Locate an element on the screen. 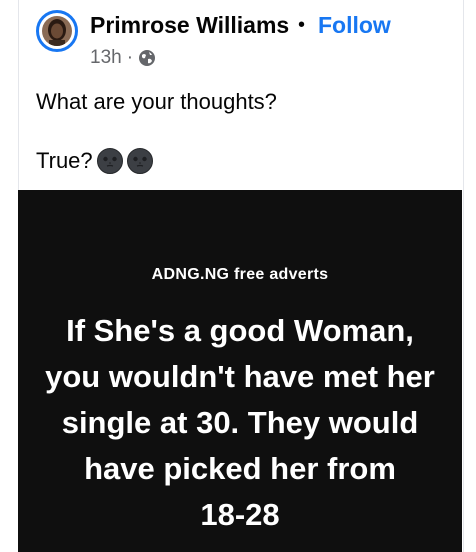 Image resolution: width=476 pixels, height=552 pixels. avatar-photo is located at coordinates (57, 31).